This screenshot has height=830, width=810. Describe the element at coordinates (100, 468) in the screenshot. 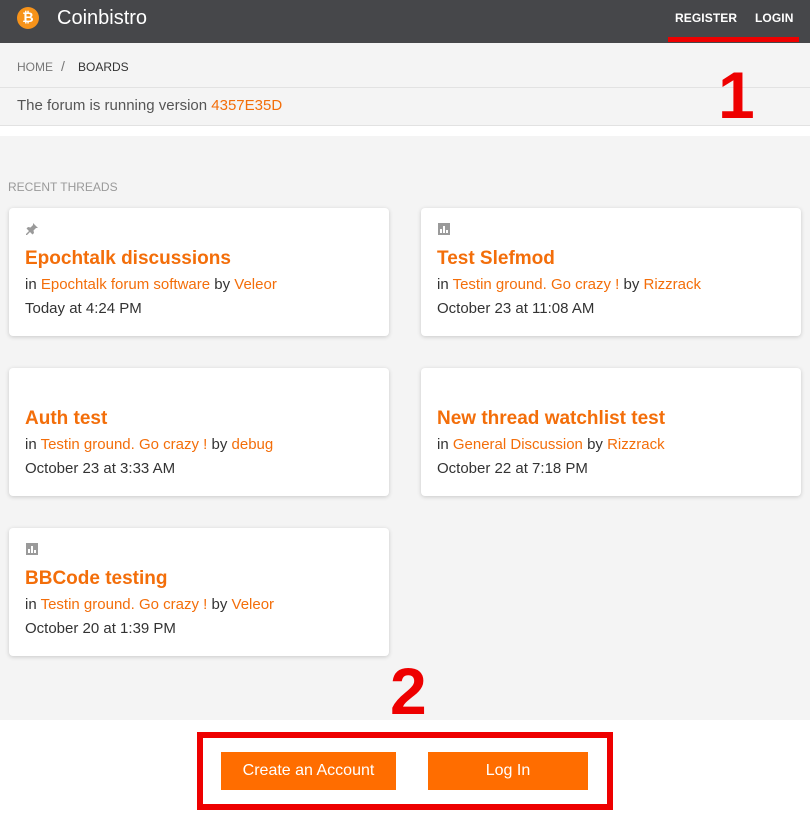

I see `thread-date: October 23 at 3:33 AM` at that location.